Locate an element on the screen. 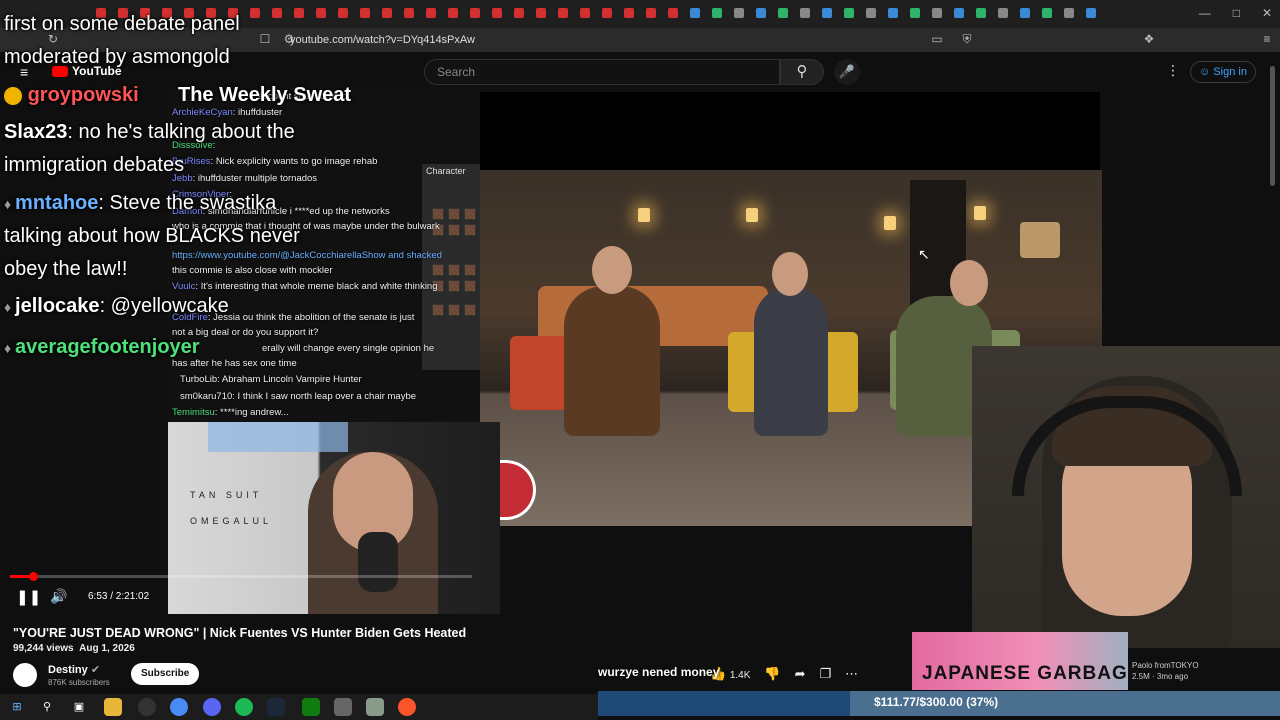 Image resolution: width=1280 pixels, height=720 pixels. chat-line: this commie is also close with mockler is located at coordinates (252, 270).